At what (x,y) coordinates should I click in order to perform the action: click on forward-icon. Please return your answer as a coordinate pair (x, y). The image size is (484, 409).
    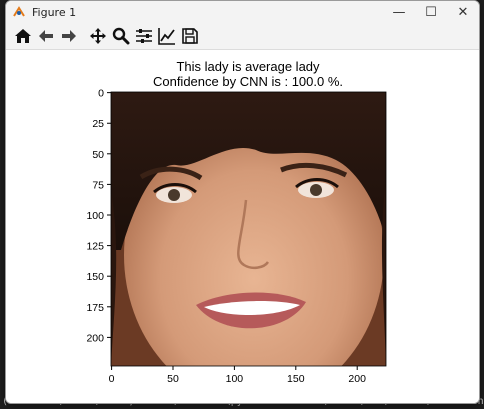
    Looking at the image, I should click on (69, 36).